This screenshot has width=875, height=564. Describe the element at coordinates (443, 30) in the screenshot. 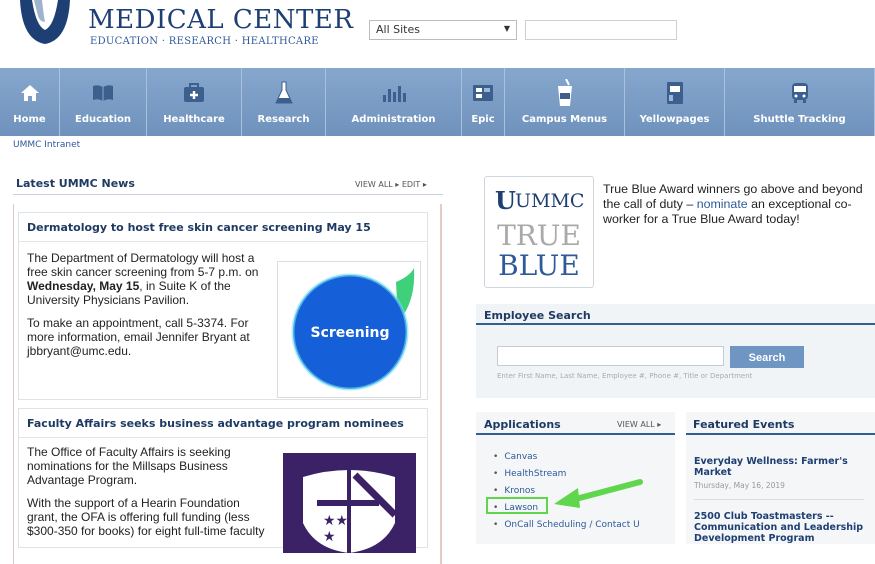

I see `site-select: All Sites ▼` at that location.